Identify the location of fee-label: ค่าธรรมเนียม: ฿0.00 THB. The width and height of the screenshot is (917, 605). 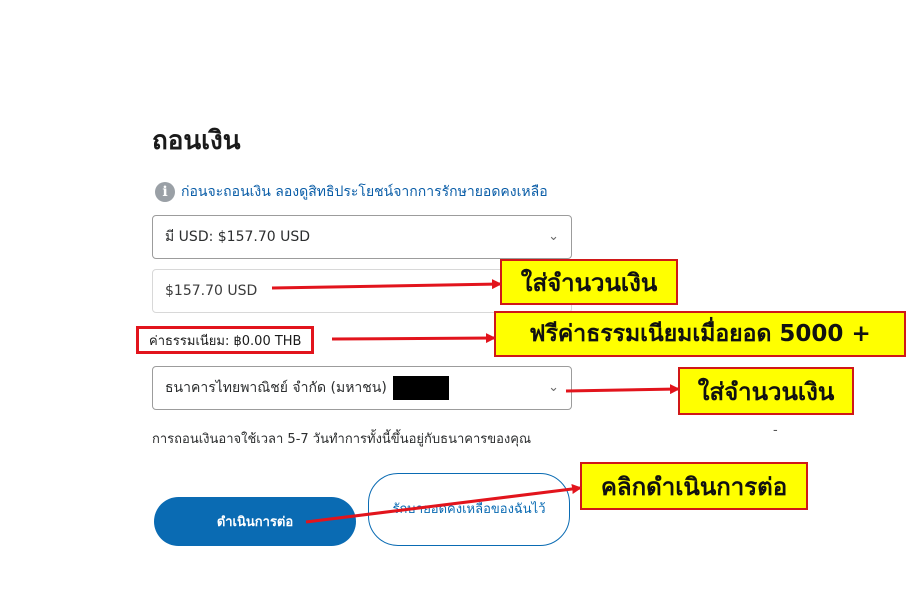
(225, 340).